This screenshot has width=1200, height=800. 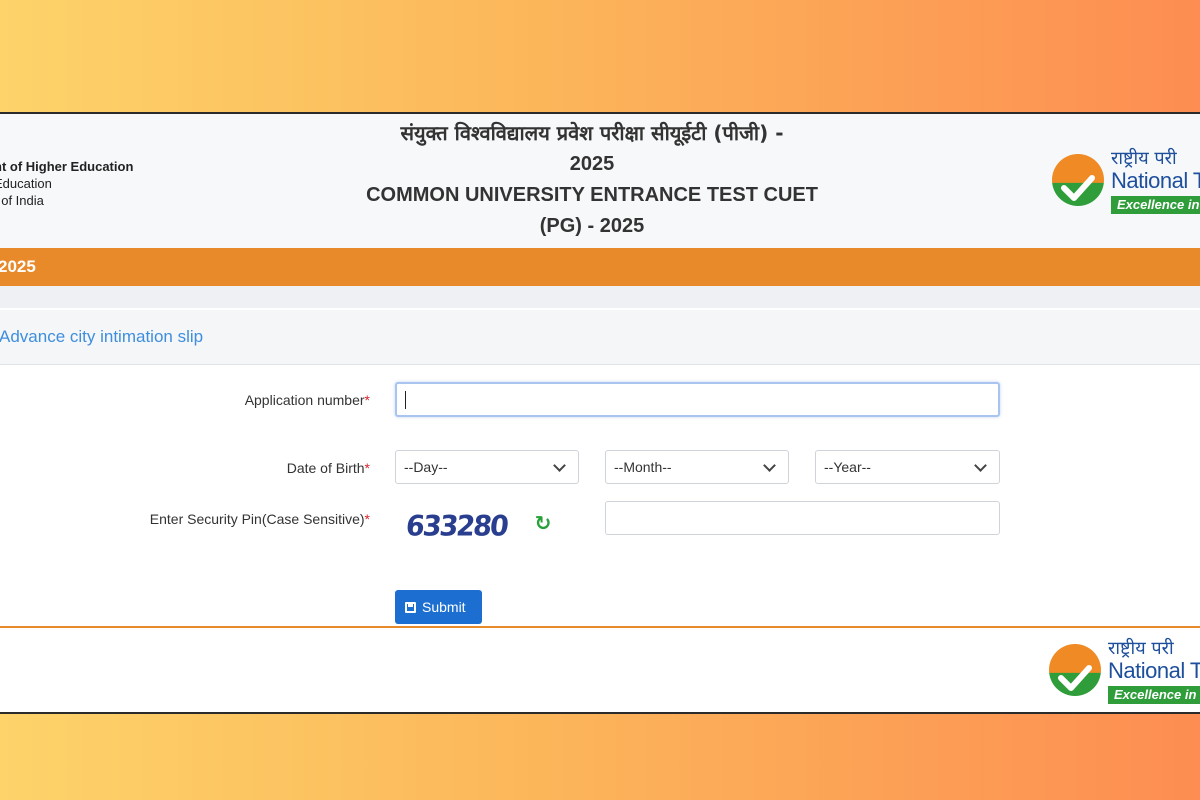 I want to click on footer-nta-logo: राष्ट्रीय परी National Tes Excellence in, so click(x=1124, y=672).